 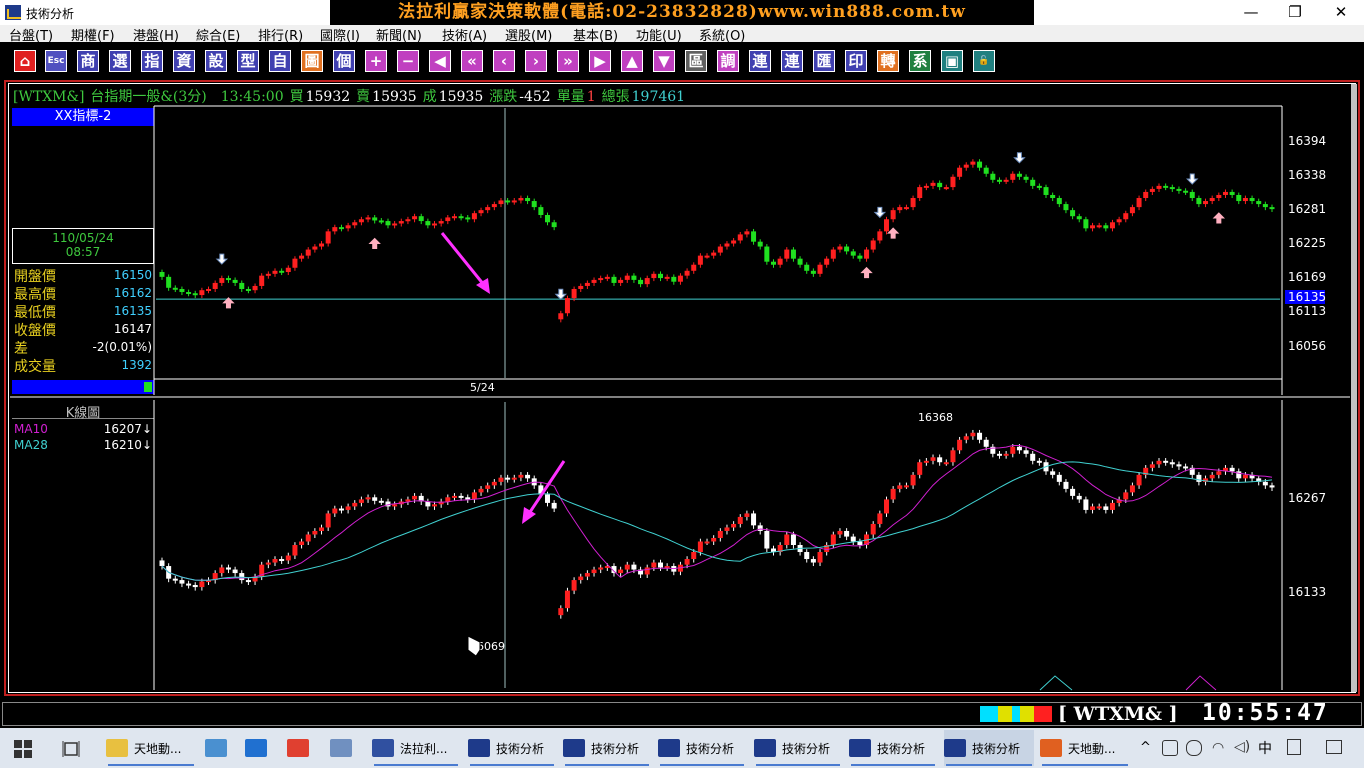 I want to click on tray-camera-icon, so click(x=1170, y=748).